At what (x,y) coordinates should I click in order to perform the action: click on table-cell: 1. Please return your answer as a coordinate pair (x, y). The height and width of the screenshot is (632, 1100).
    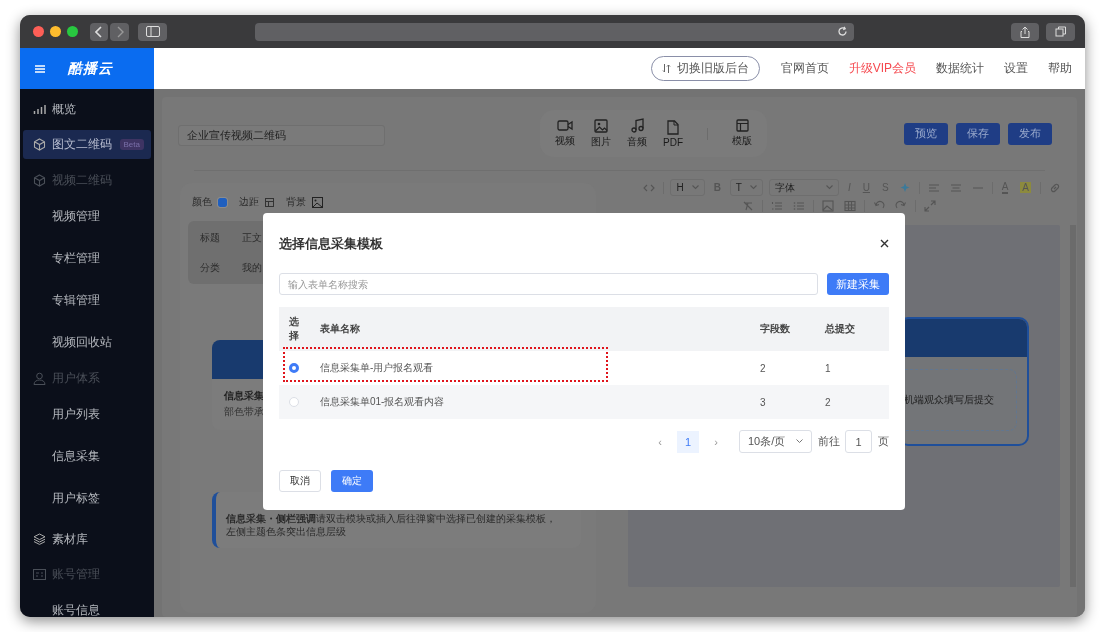
    Looking at the image, I should click on (828, 368).